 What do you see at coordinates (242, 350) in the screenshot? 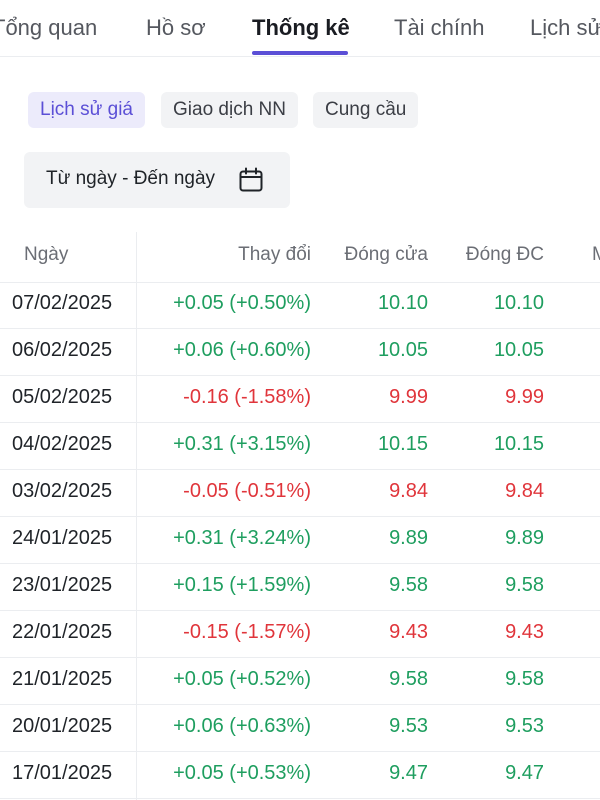
I see `row-change: +0.06 (+0.60%)` at bounding box center [242, 350].